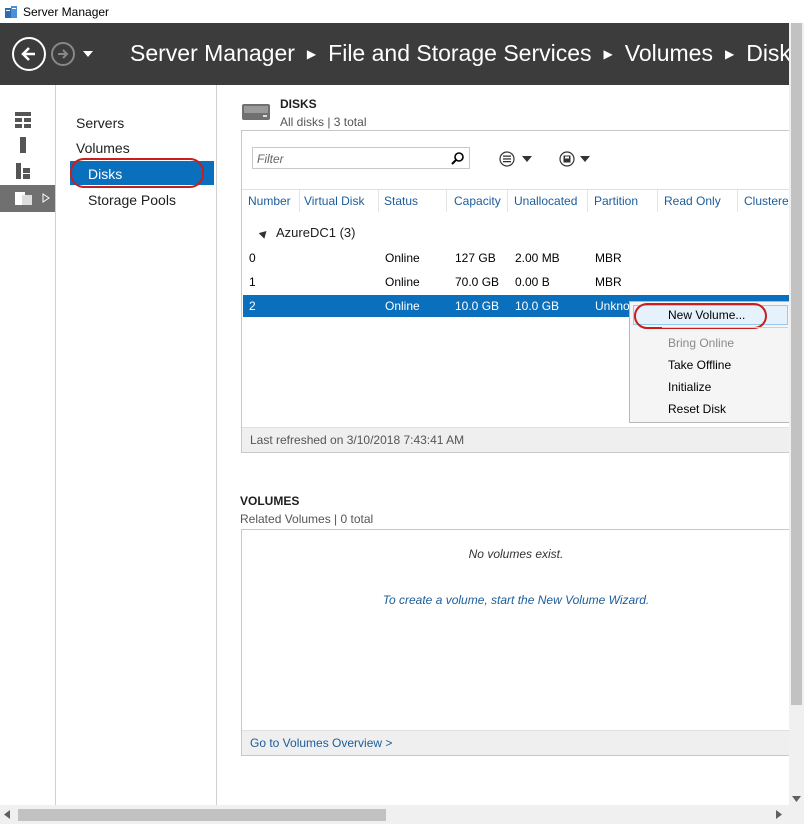 The height and width of the screenshot is (824, 804). What do you see at coordinates (264, 233) in the screenshot?
I see `collapse-triangle-icon` at bounding box center [264, 233].